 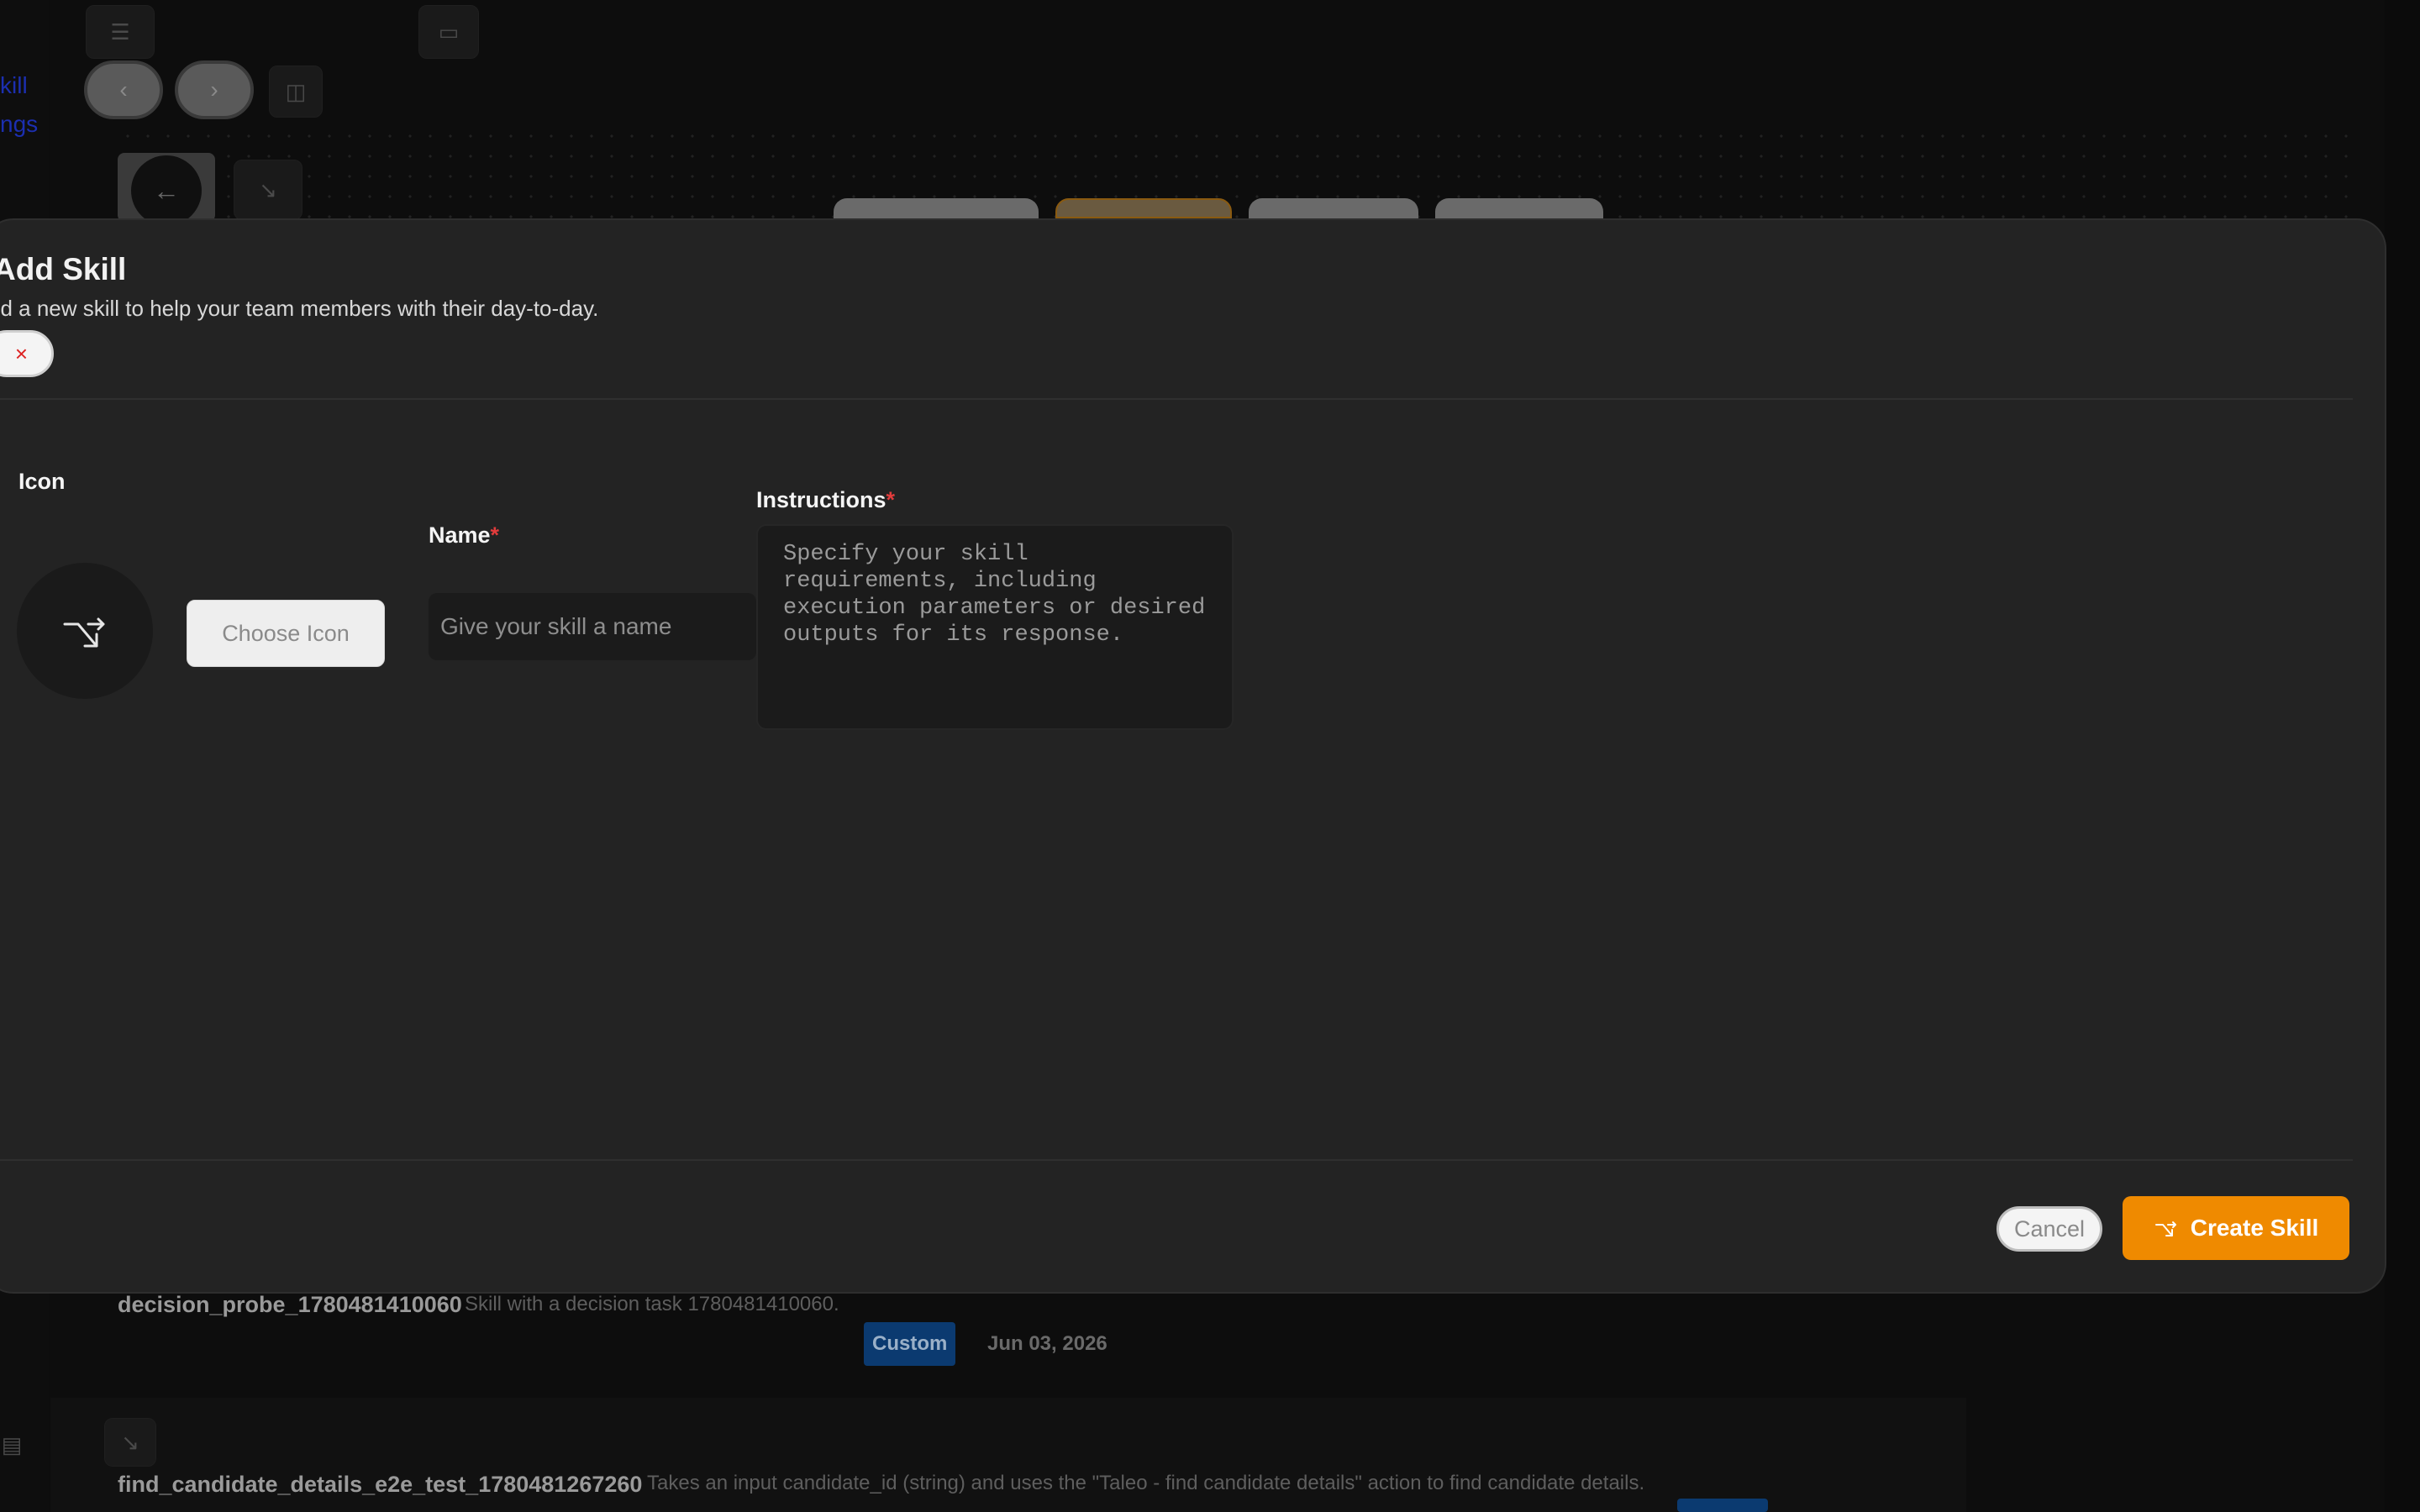 What do you see at coordinates (2049, 1229) in the screenshot?
I see `cancel-button: Cancel` at bounding box center [2049, 1229].